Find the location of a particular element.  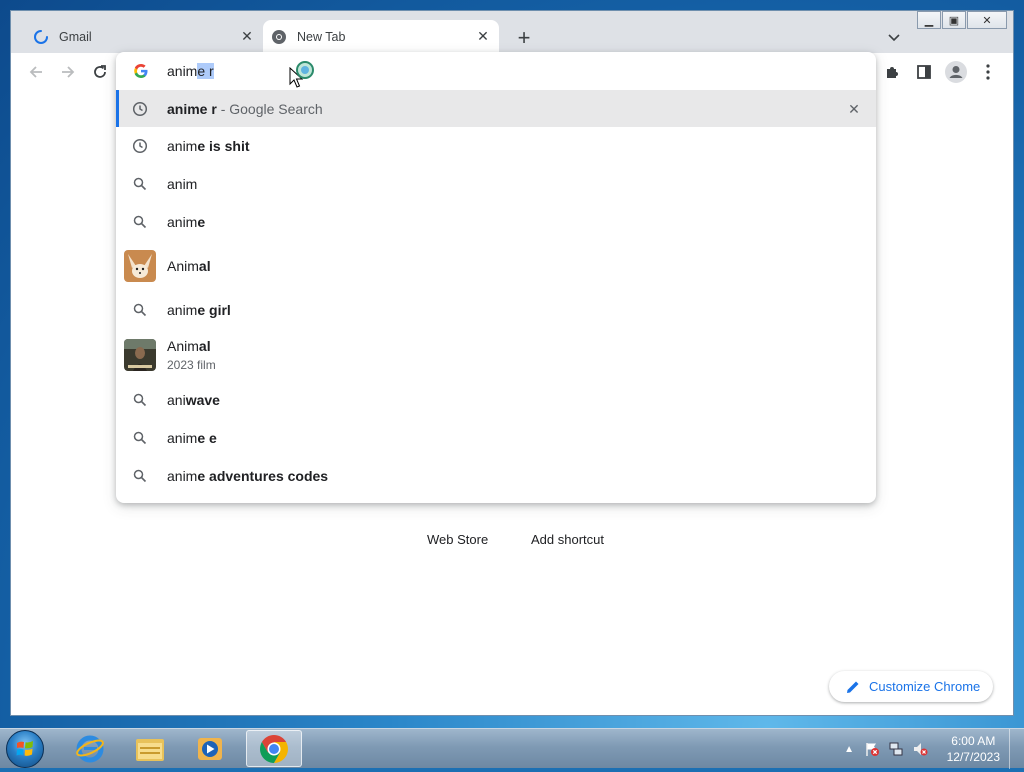

film-poster-thumbnail is located at coordinates (140, 355).